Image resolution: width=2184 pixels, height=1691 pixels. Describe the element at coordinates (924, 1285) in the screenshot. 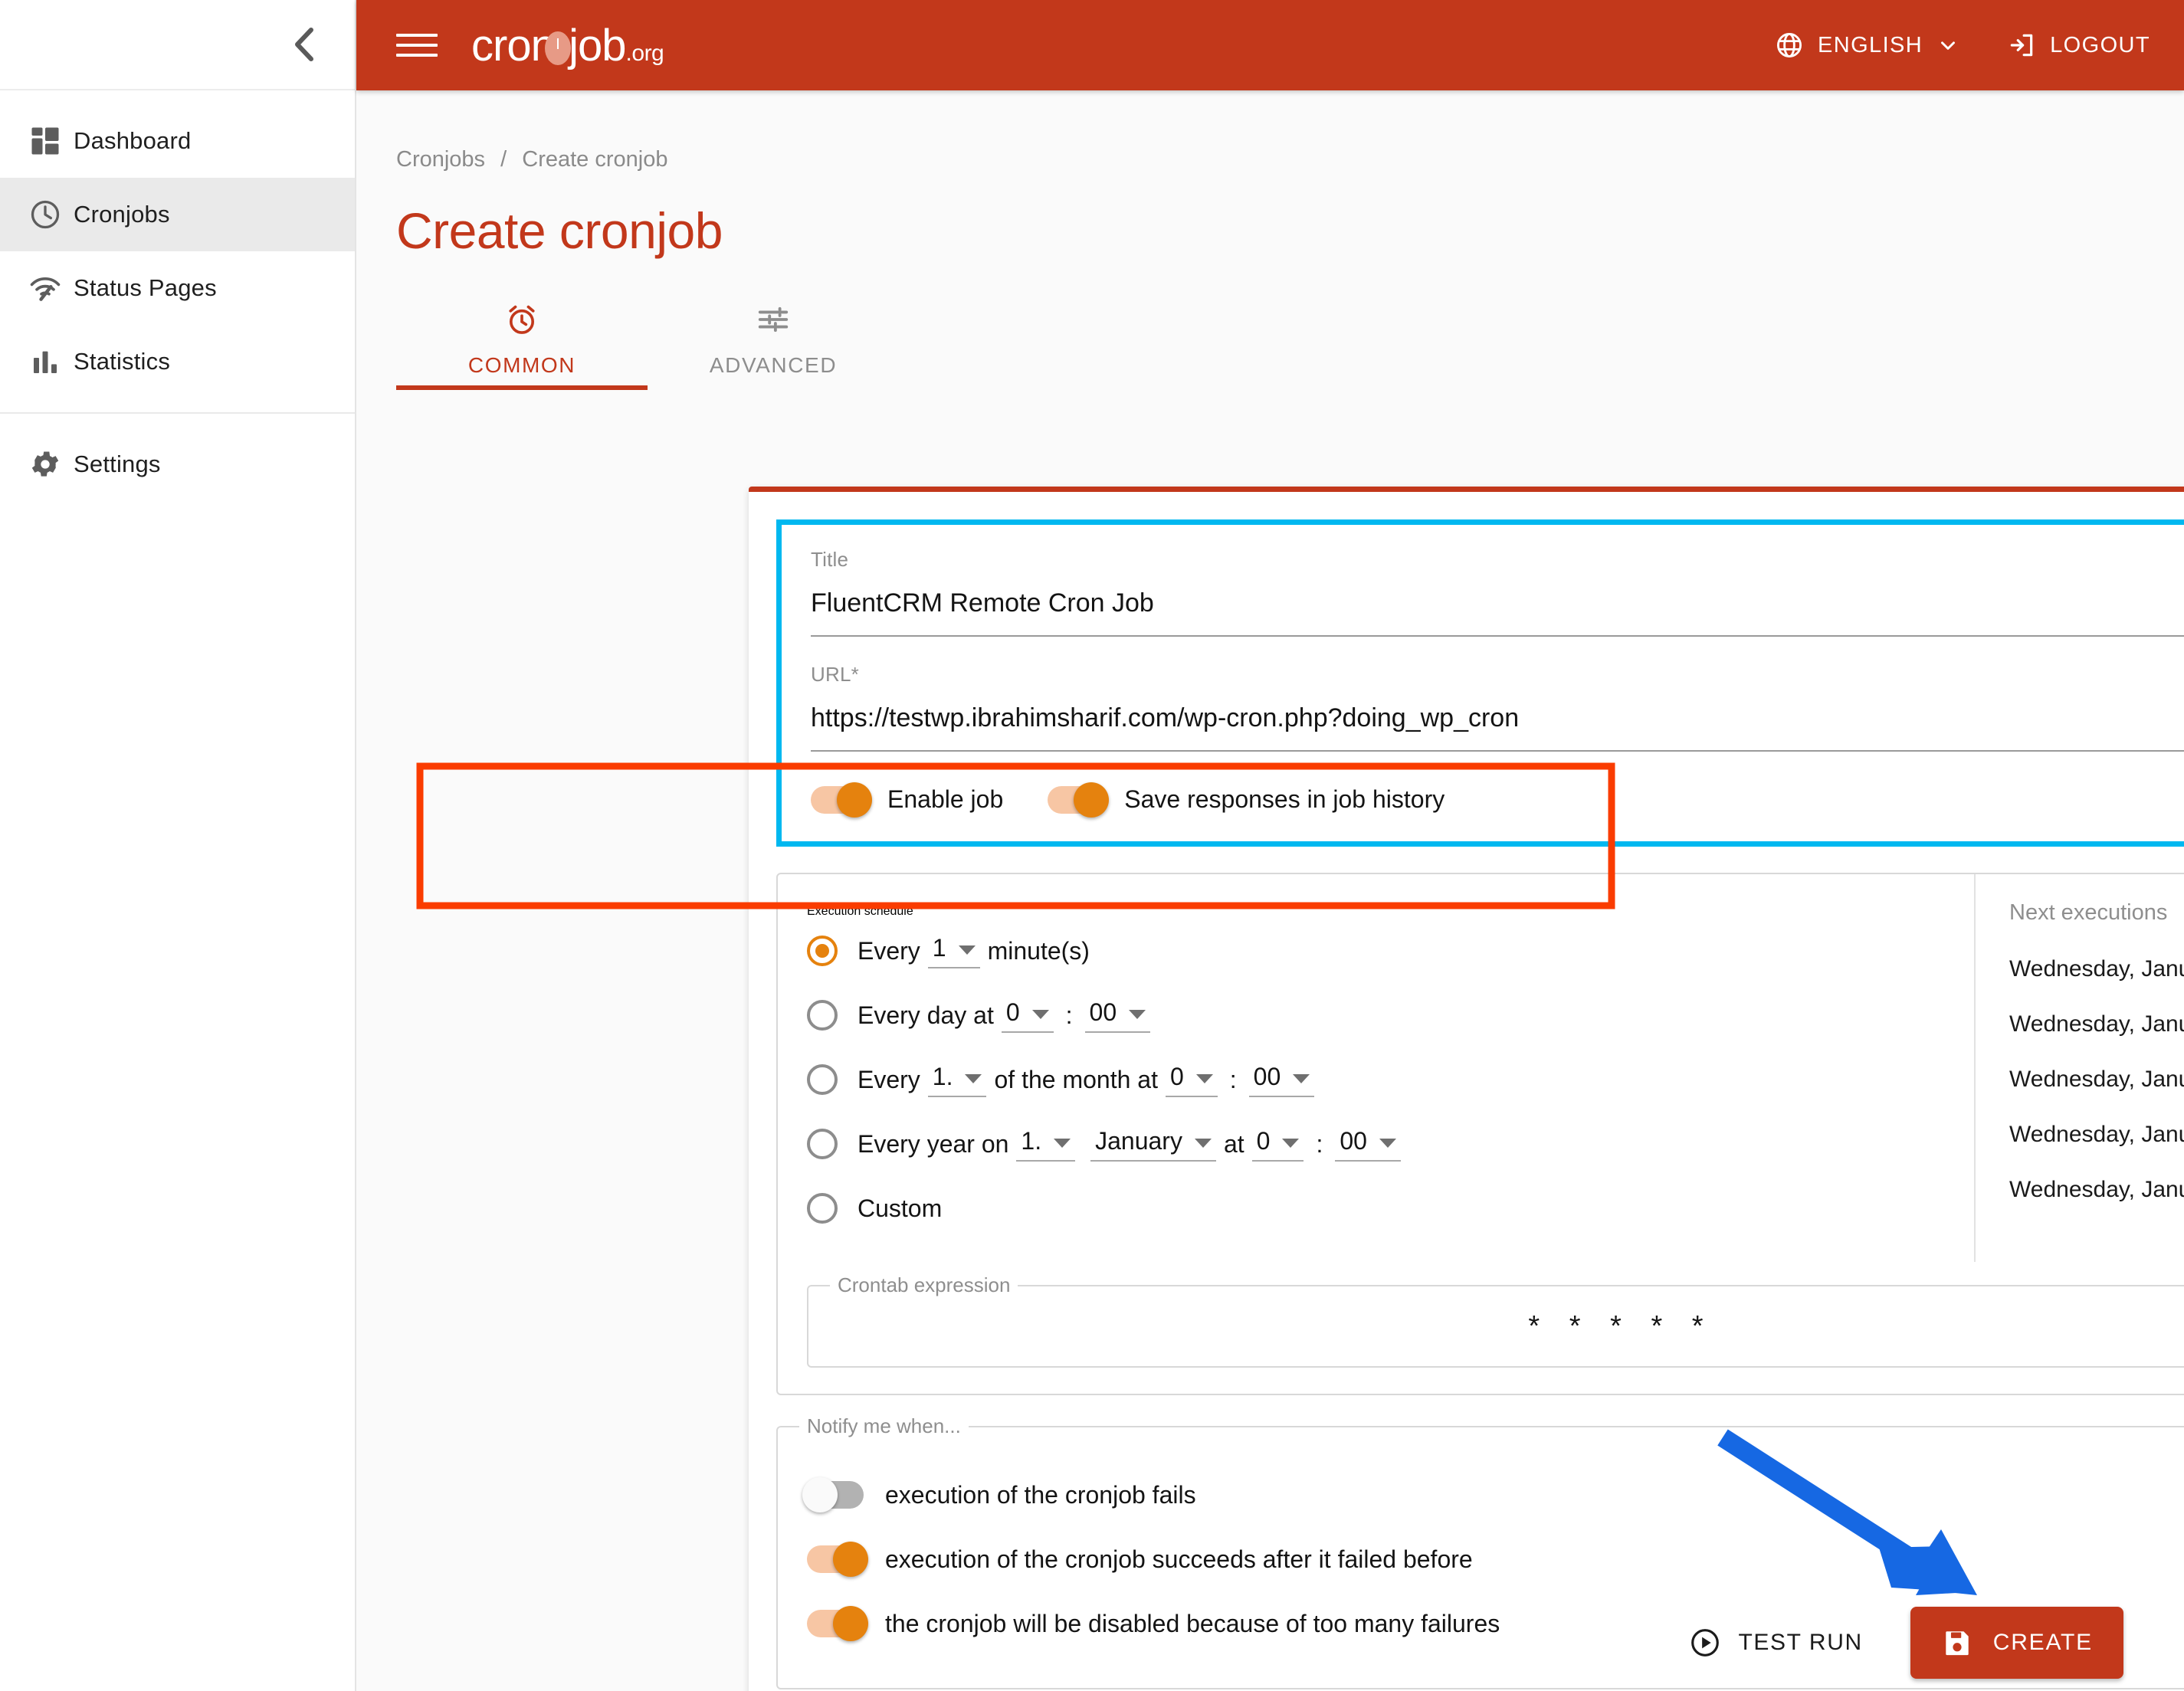

I see `crontab-legend: Crontab expression` at that location.